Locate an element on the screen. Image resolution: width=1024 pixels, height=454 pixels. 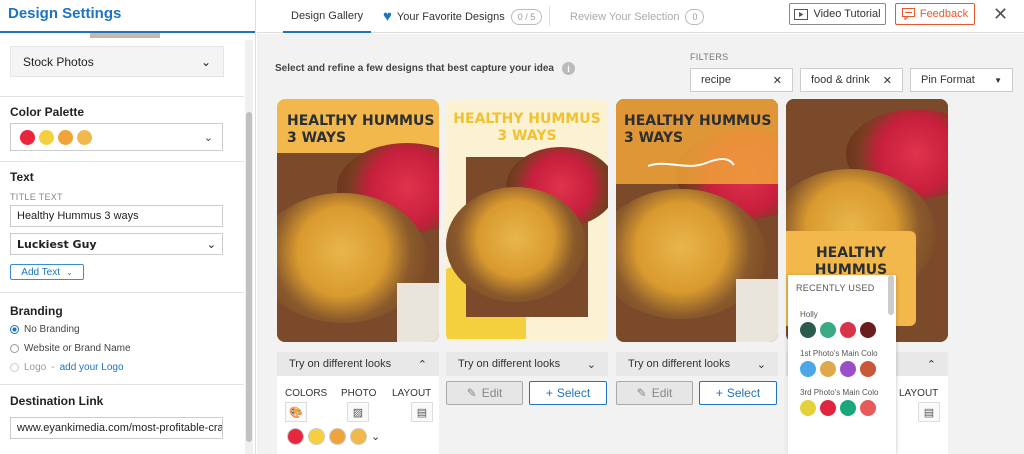
try-looks-toggle-2: Try on different looks ⌄ is located at coordinates (527, 364).